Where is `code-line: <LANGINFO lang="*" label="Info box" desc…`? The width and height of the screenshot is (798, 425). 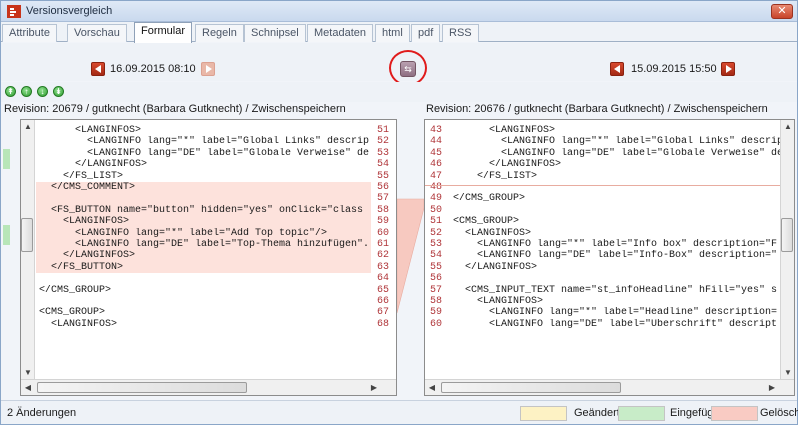 code-line: <LANGINFO lang="*" label="Info box" desc… is located at coordinates (615, 244).